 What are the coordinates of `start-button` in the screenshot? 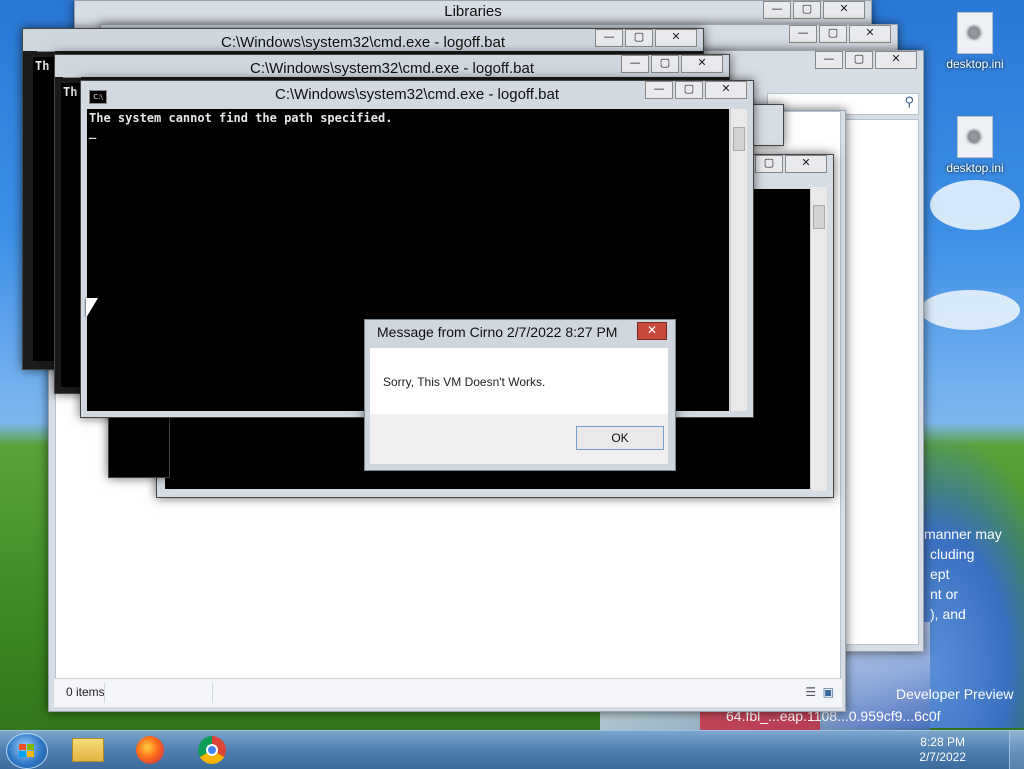 It's located at (27, 751).